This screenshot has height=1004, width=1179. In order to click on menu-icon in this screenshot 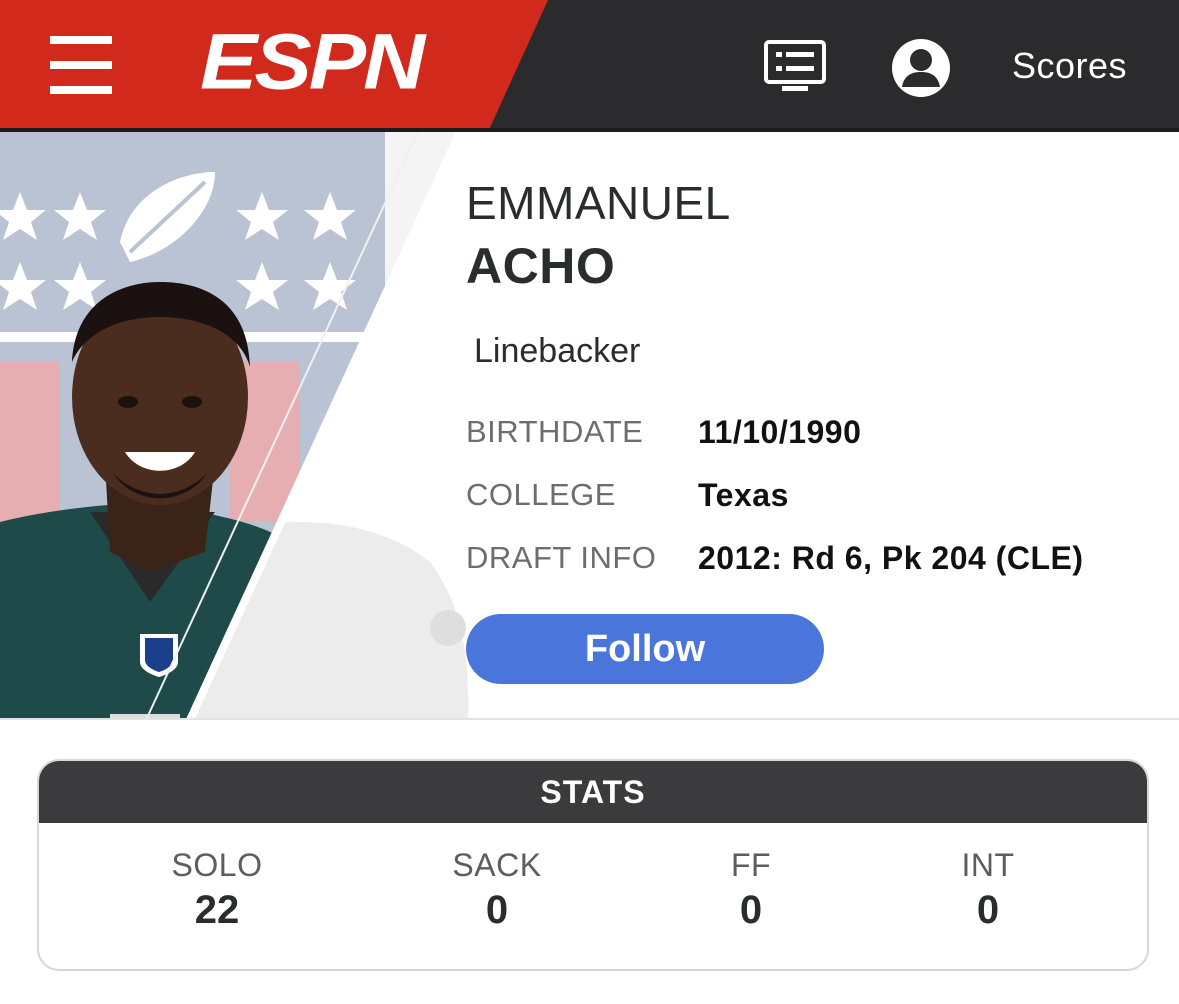, I will do `click(81, 65)`.